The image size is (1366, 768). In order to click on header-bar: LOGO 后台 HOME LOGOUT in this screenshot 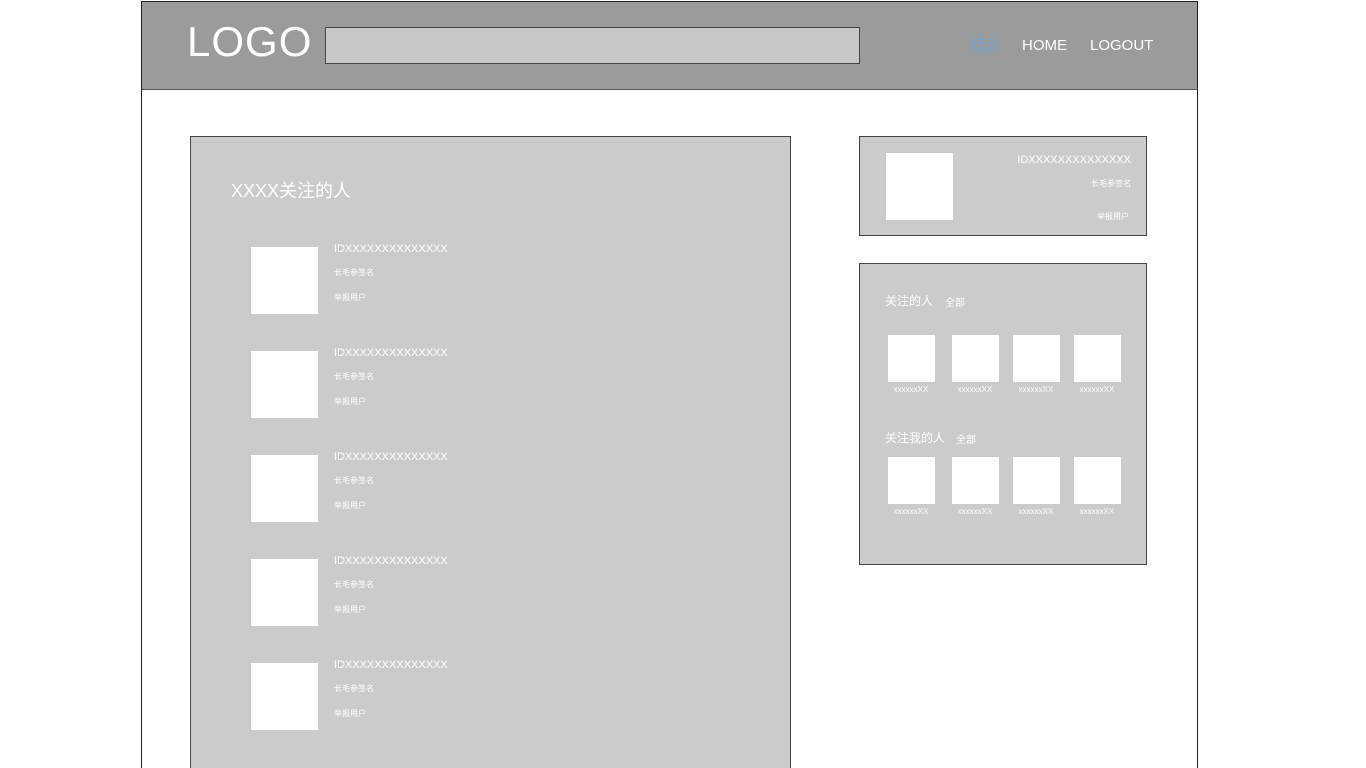, I will do `click(669, 46)`.